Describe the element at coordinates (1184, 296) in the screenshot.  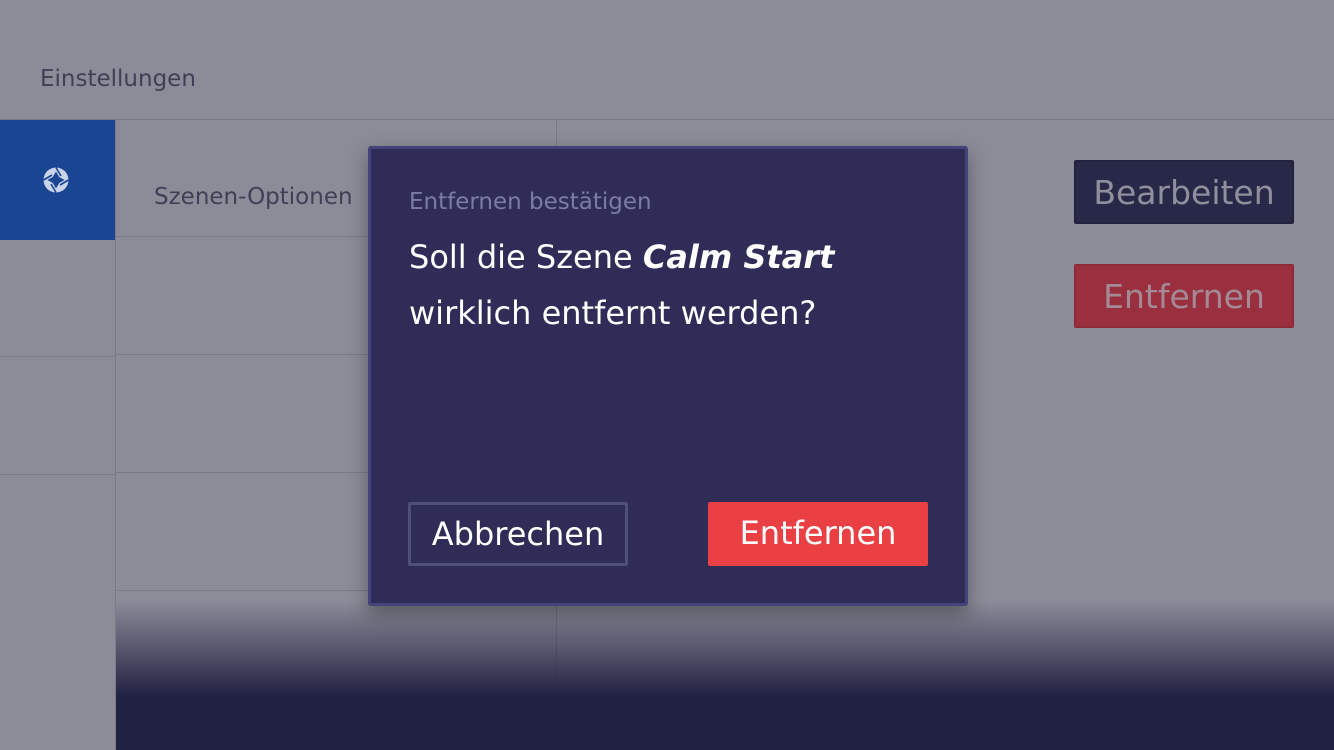
I see `remove-button: Entfernen` at that location.